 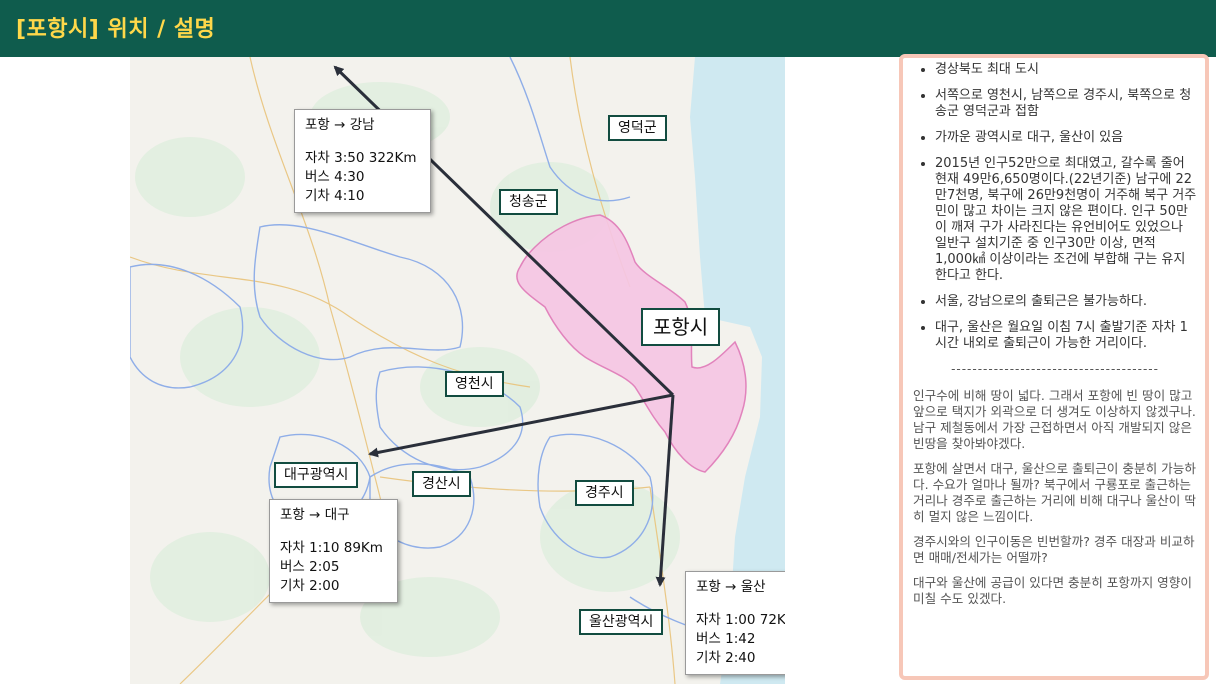 What do you see at coordinates (740, 620) in the screenshot?
I see `route-car: 자차 1:00 72Km` at bounding box center [740, 620].